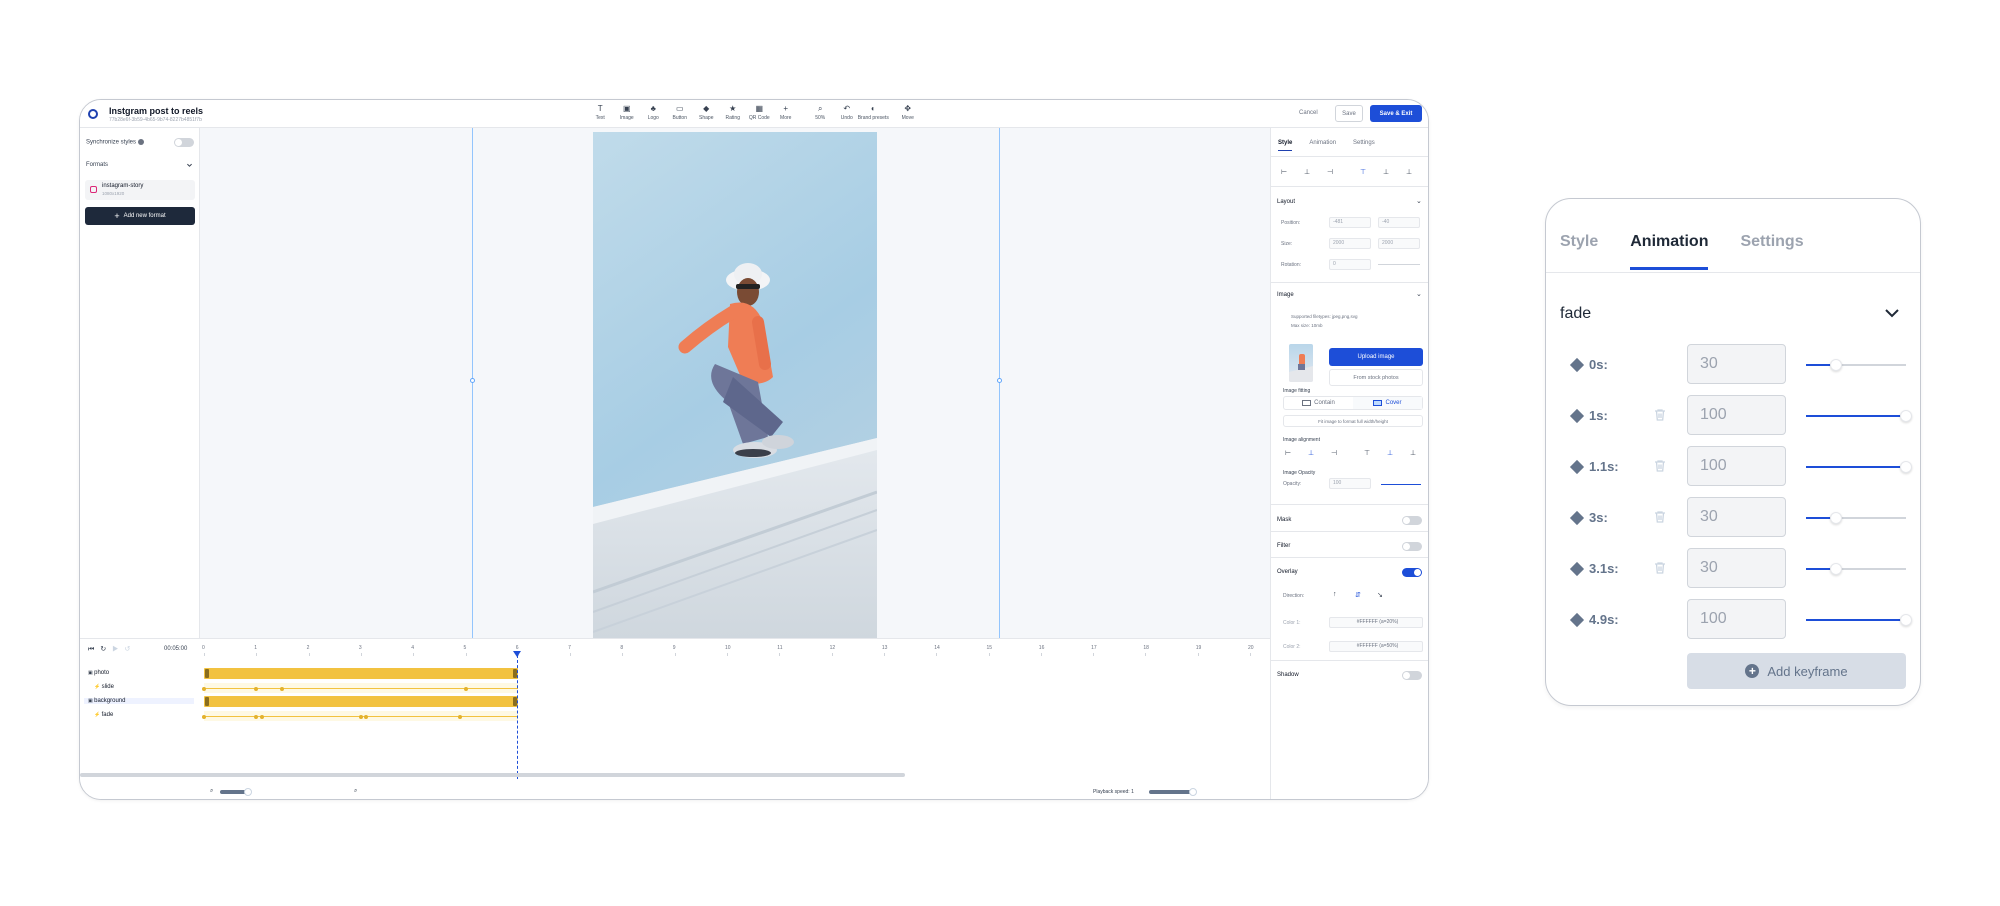  Describe the element at coordinates (355, 791) in the screenshot. I see `zoom-in-icon: ⌕` at that location.